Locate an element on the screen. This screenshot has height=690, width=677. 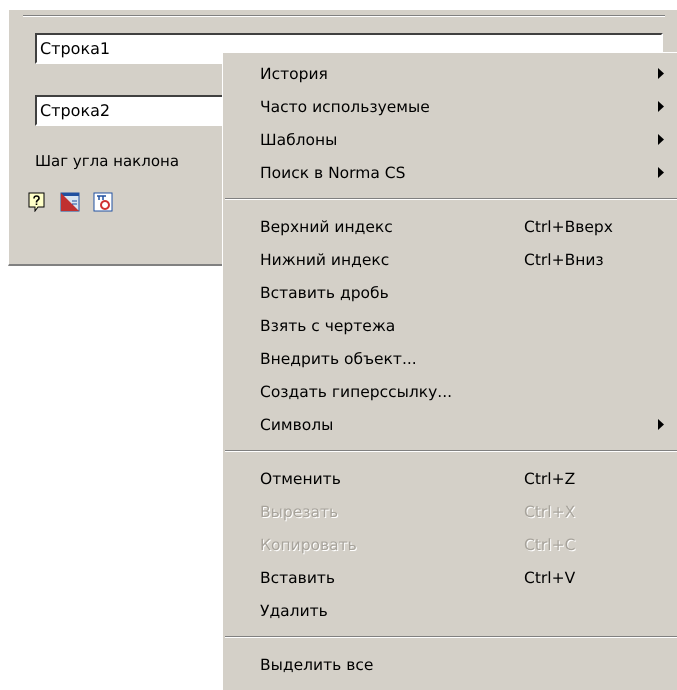
menu-item: Символы is located at coordinates (450, 424).